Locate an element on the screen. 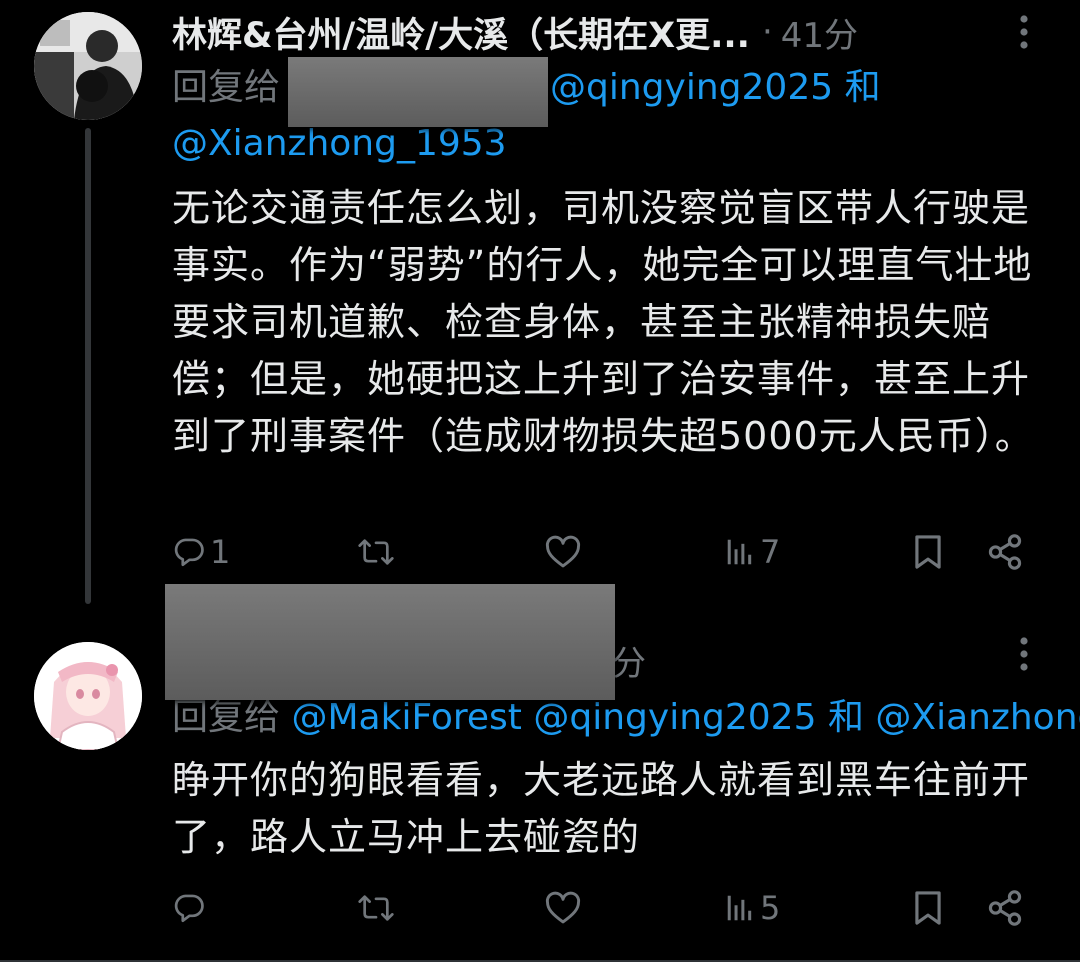 This screenshot has height=962, width=1080. reply-count: 1 is located at coordinates (220, 552).